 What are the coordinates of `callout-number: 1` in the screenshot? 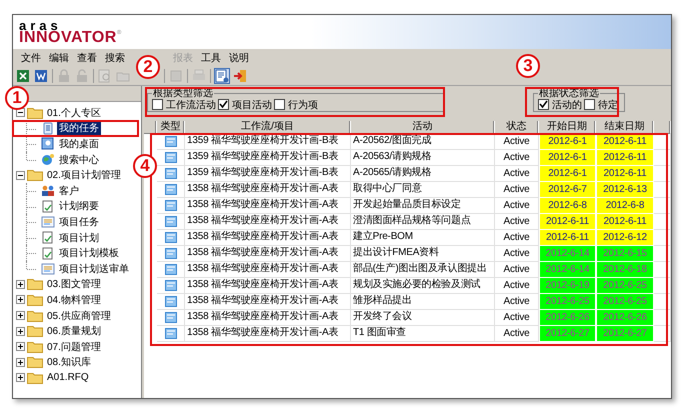 It's located at (17, 98).